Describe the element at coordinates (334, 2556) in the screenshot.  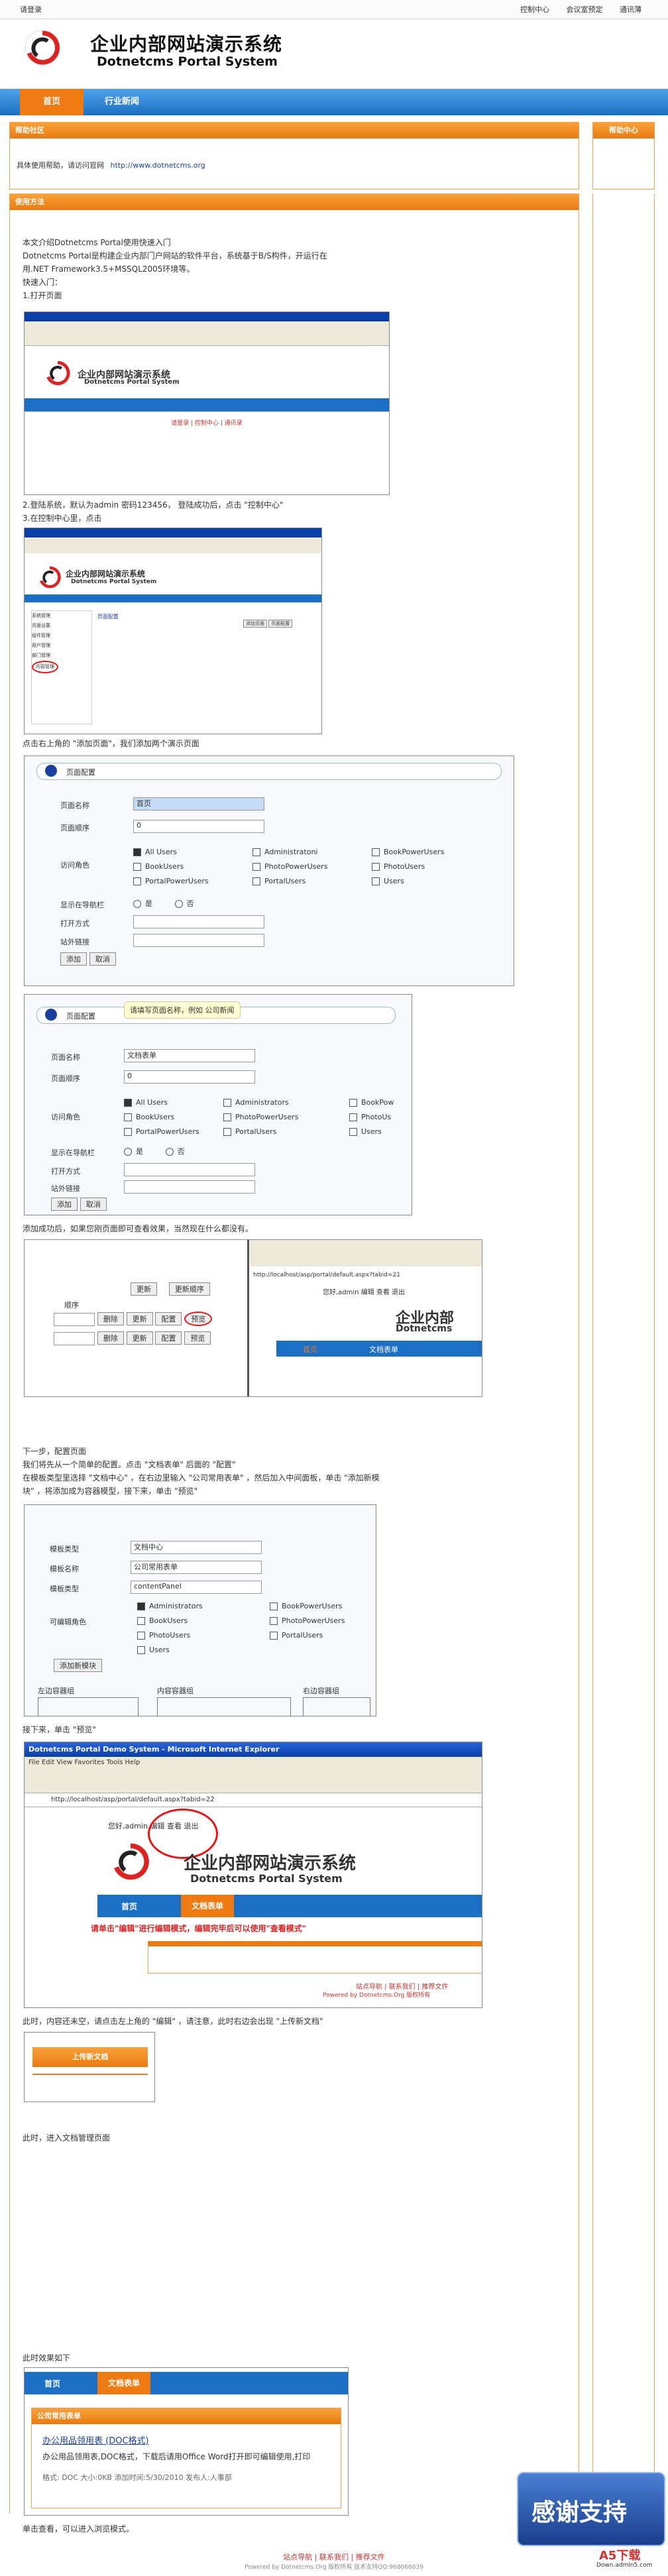
I see `footer-links: 站点导航 | 联系我们 | 推荐文件` at that location.